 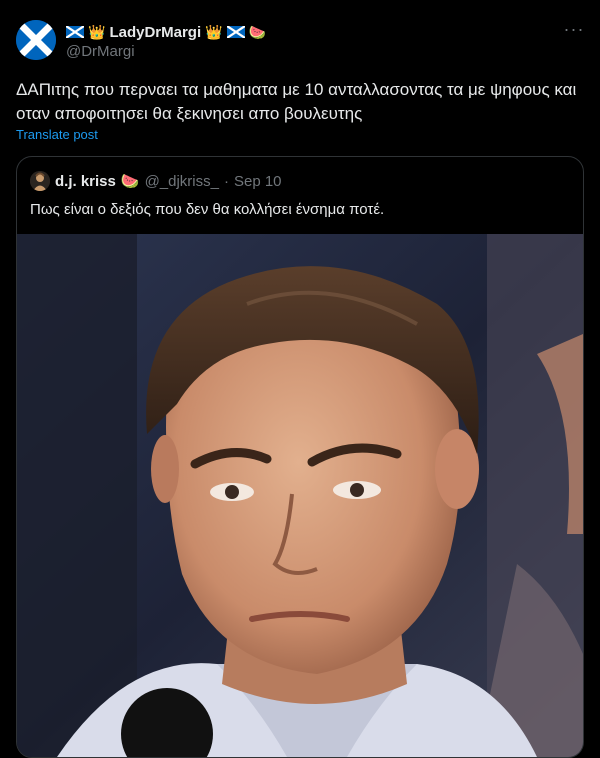 I want to click on author-display-name: LadyDrMargi, so click(x=155, y=32).